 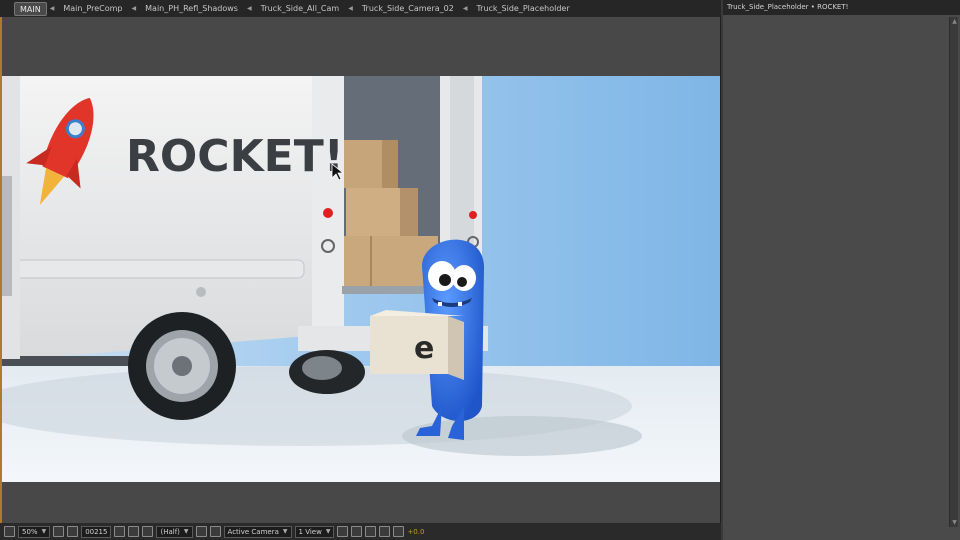 I want to click on crumb-truck-side-all-cam: Truck_Side_All_Cam, so click(x=300, y=9).